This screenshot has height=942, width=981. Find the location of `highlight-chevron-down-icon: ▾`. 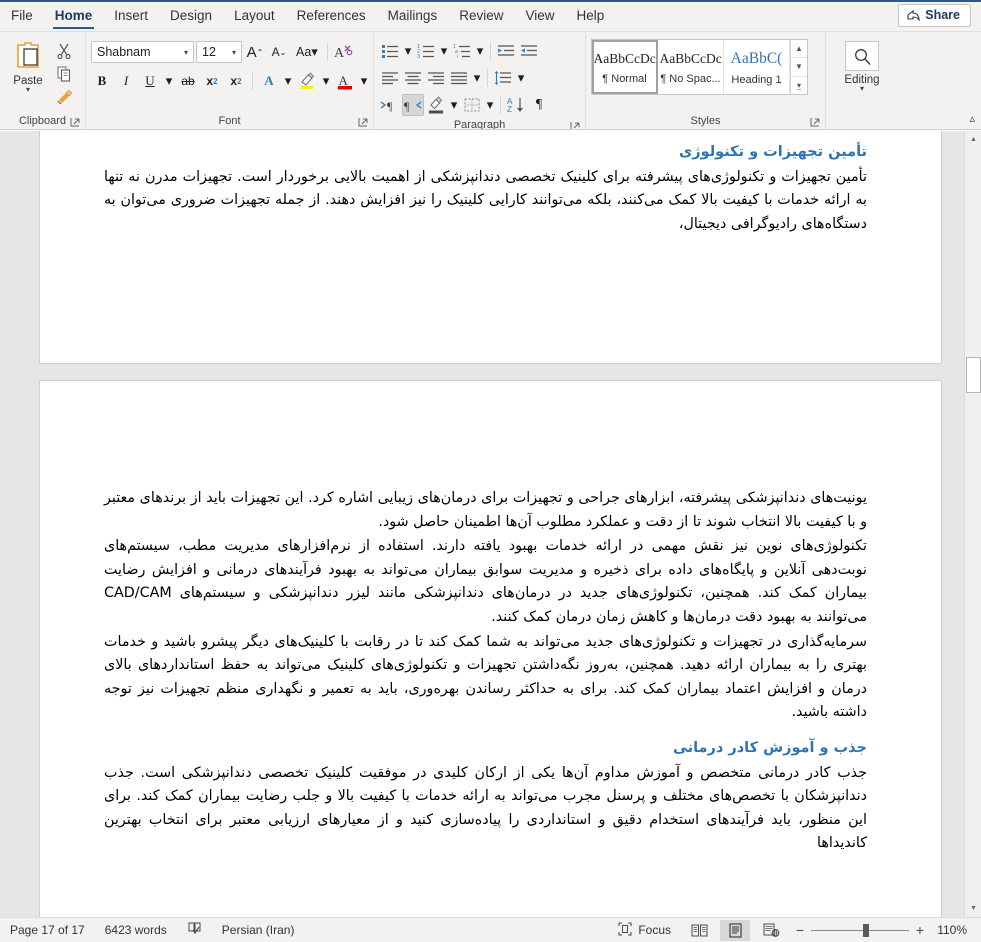

highlight-chevron-down-icon: ▾ is located at coordinates (326, 81).